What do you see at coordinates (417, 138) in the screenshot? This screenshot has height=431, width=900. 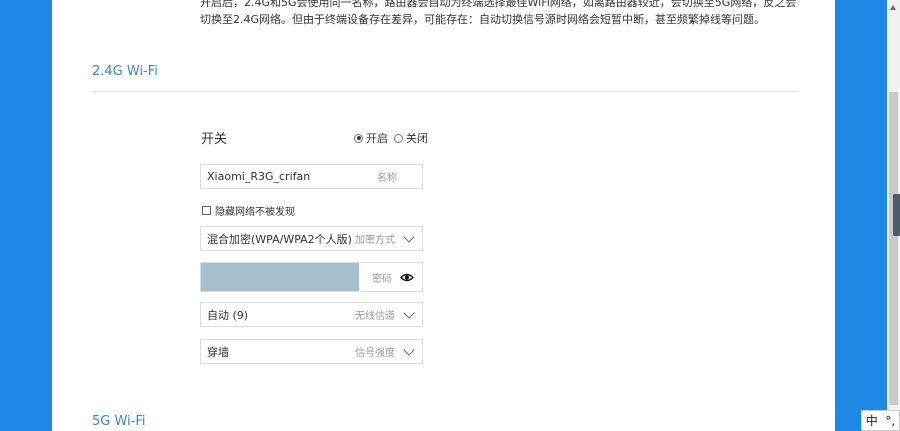 I see `radio-off-label: 关闭` at bounding box center [417, 138].